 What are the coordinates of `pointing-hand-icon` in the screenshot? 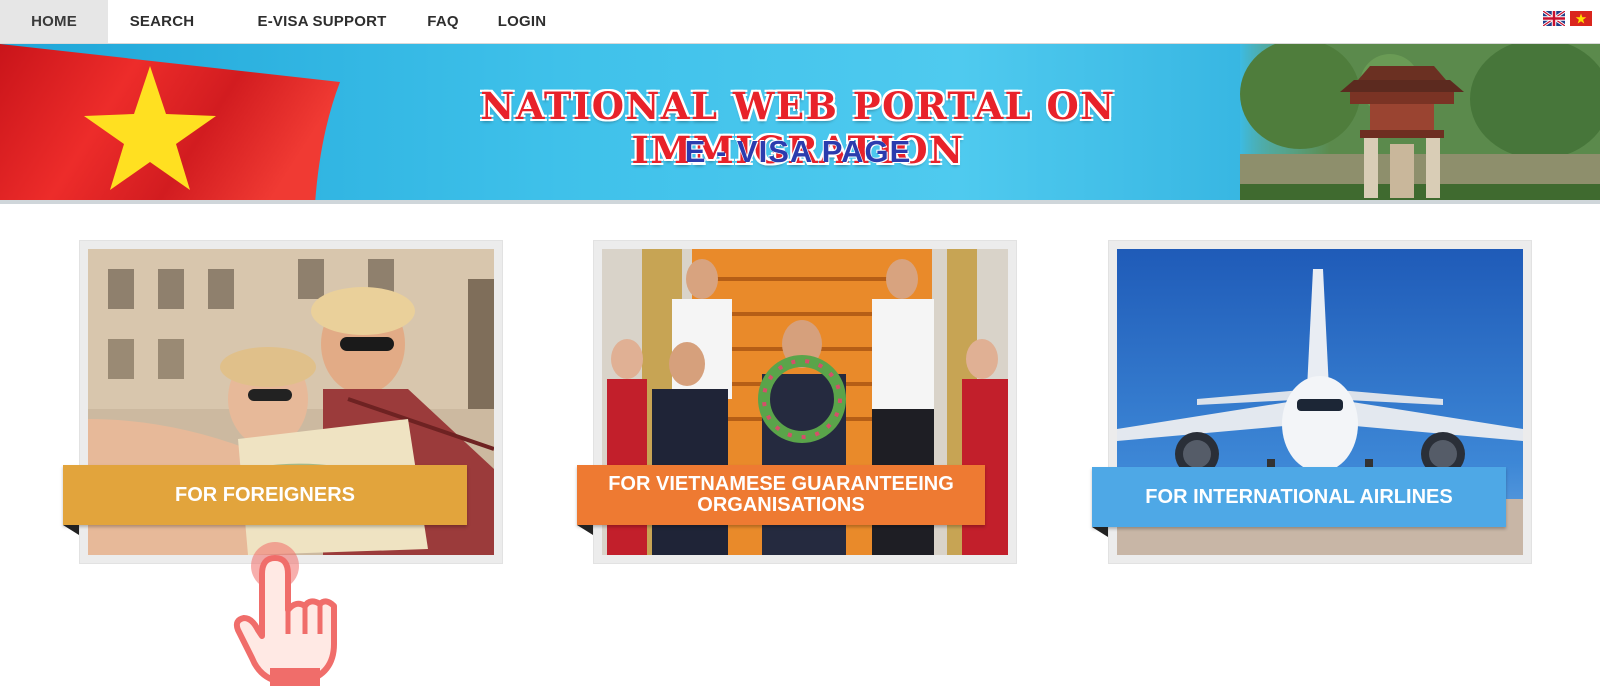 It's located at (285, 614).